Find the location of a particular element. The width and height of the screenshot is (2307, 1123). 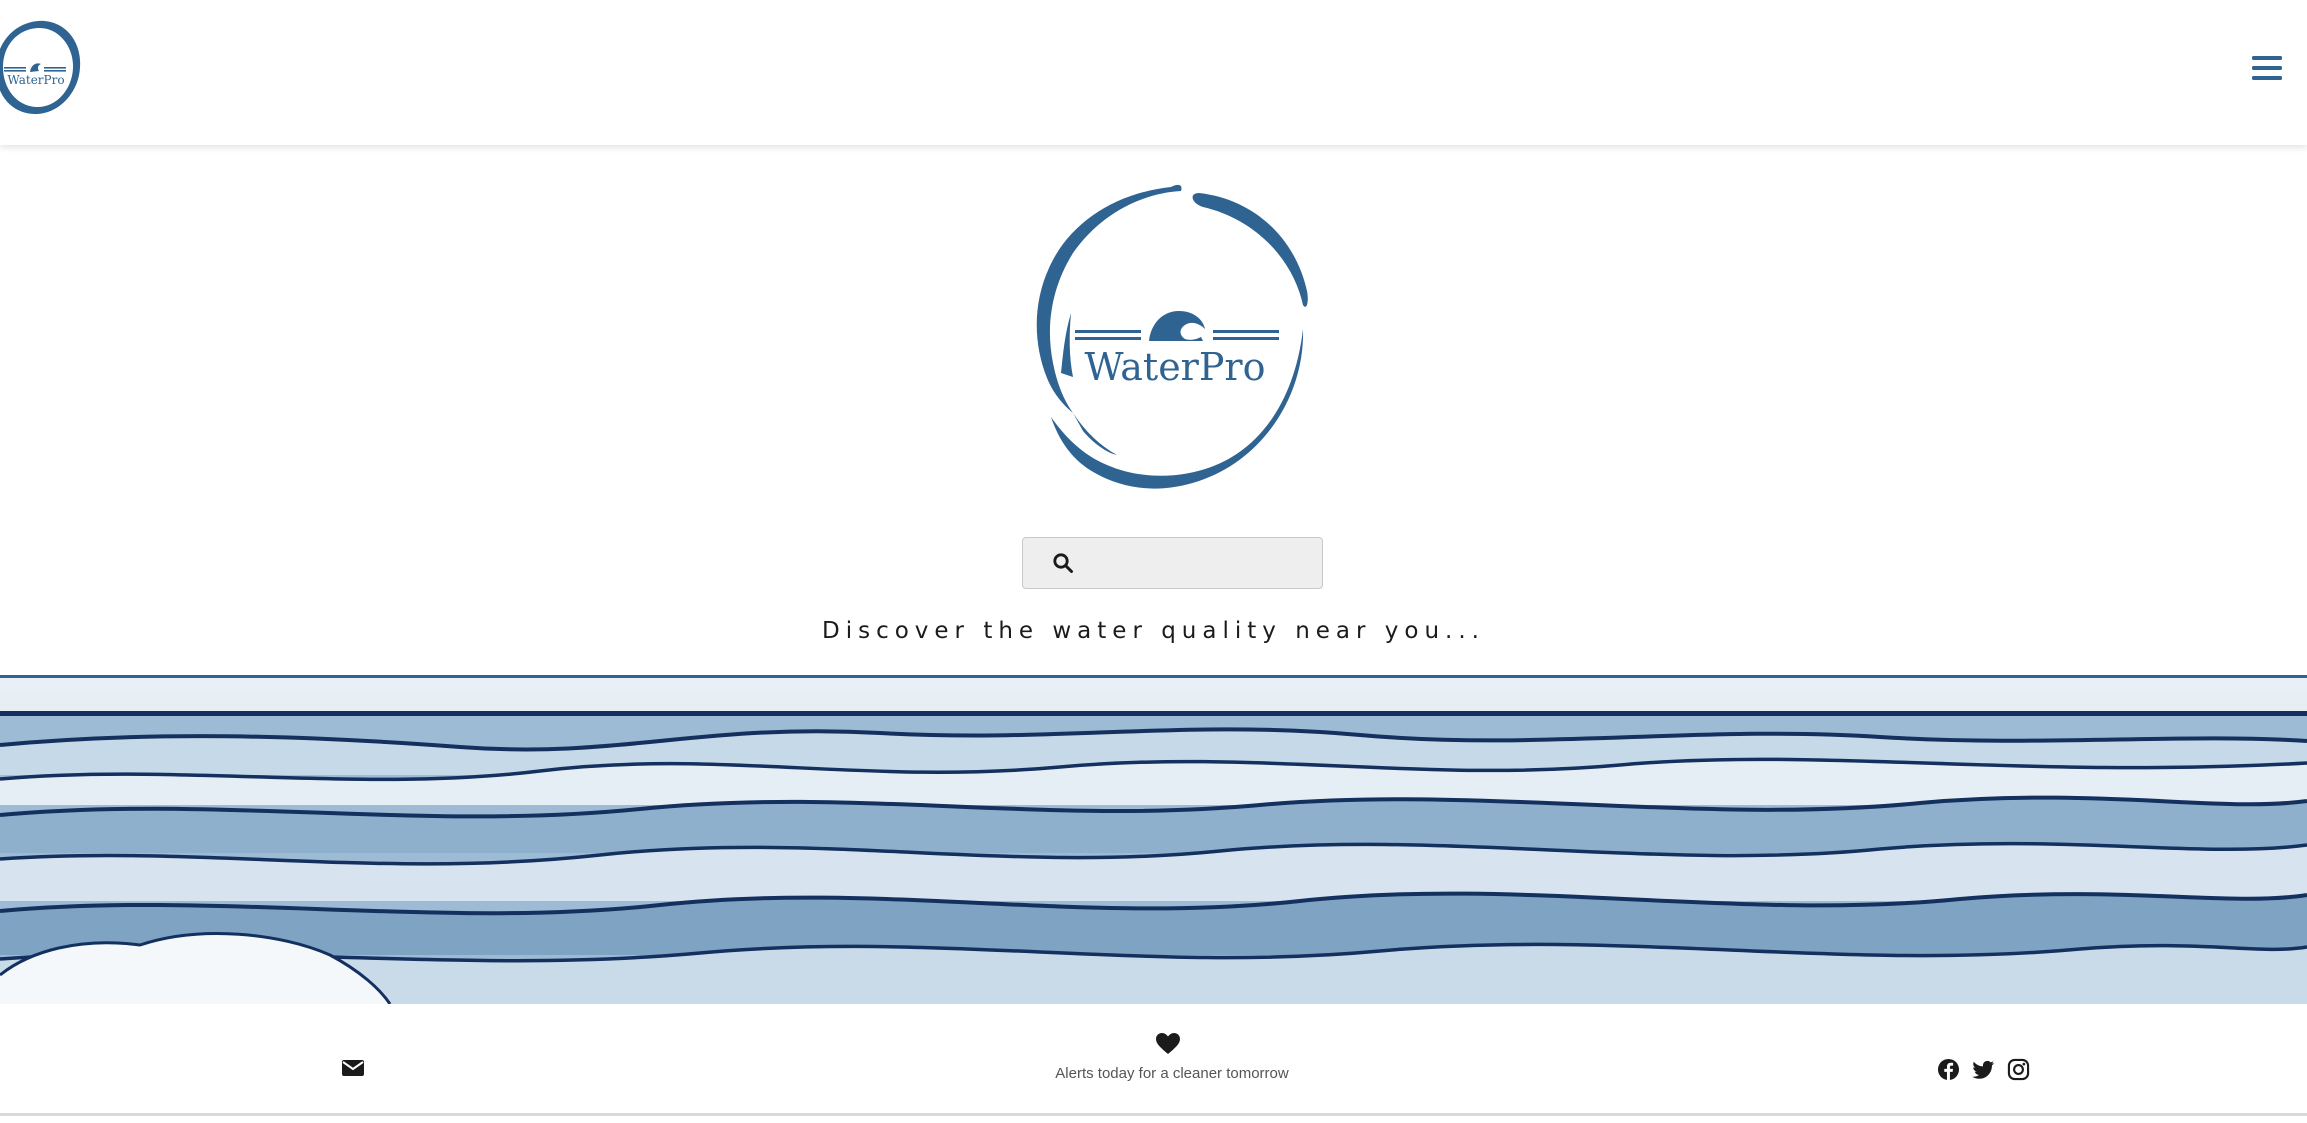

search-input is located at coordinates (1217, 563).